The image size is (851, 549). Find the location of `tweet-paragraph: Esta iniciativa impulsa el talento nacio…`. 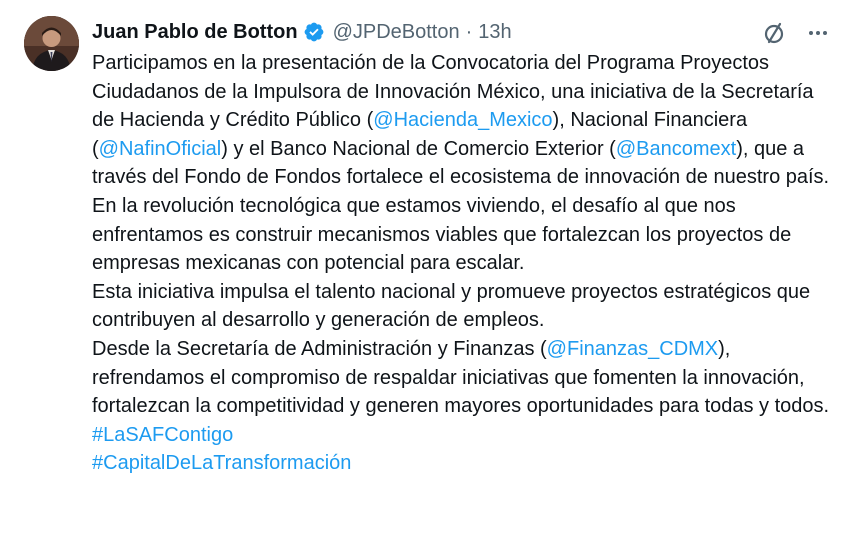

tweet-paragraph: Esta iniciativa impulsa el talento nacio… is located at coordinates (451, 306).